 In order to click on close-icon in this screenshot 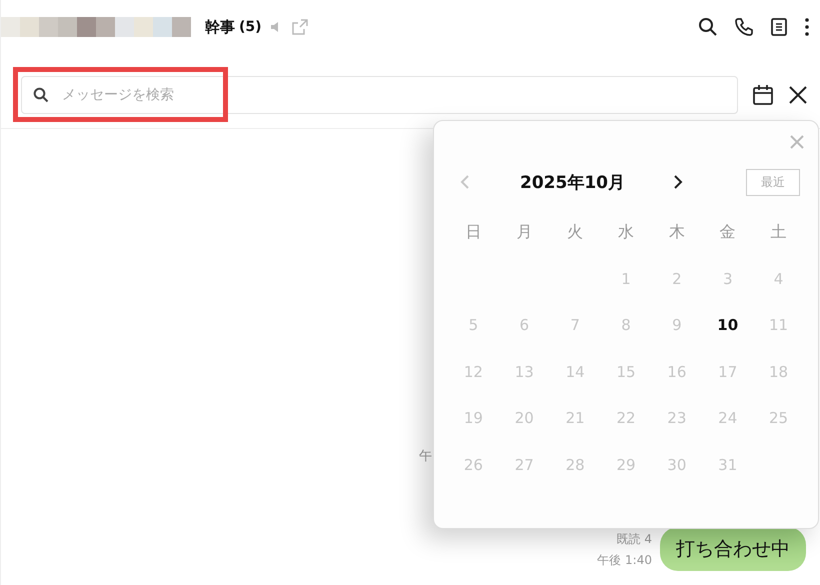, I will do `click(798, 95)`.